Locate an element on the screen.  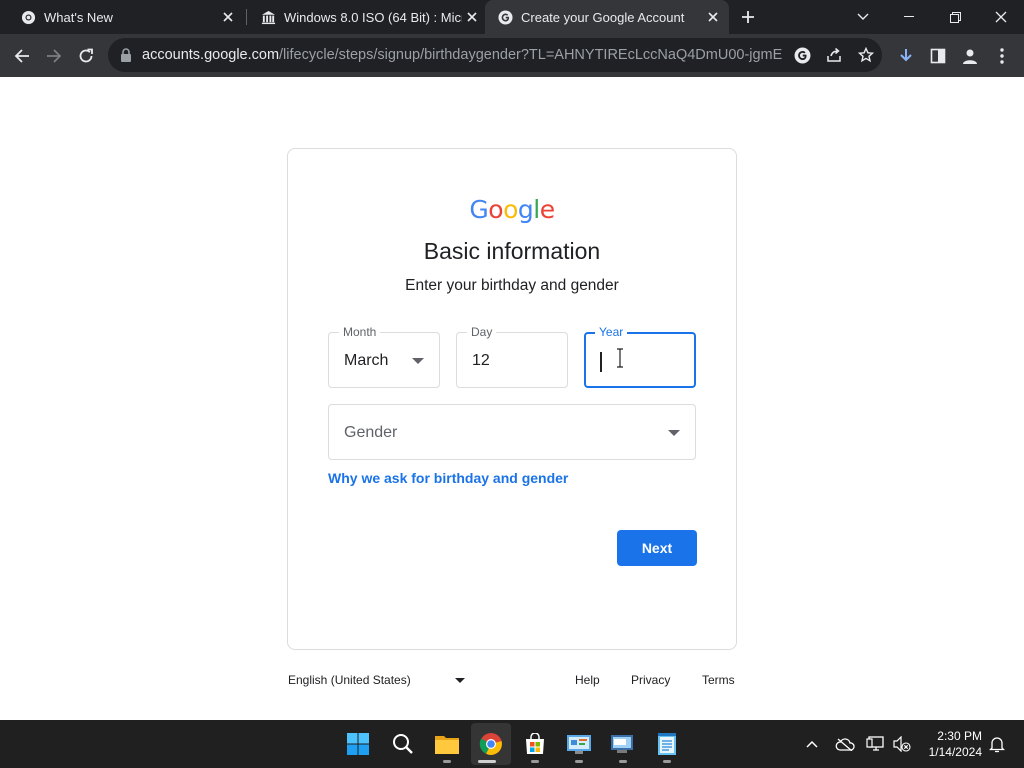
tab-windows-iso: Windows 8.0 ISO (64 Bit) : Micro is located at coordinates (364, 17).